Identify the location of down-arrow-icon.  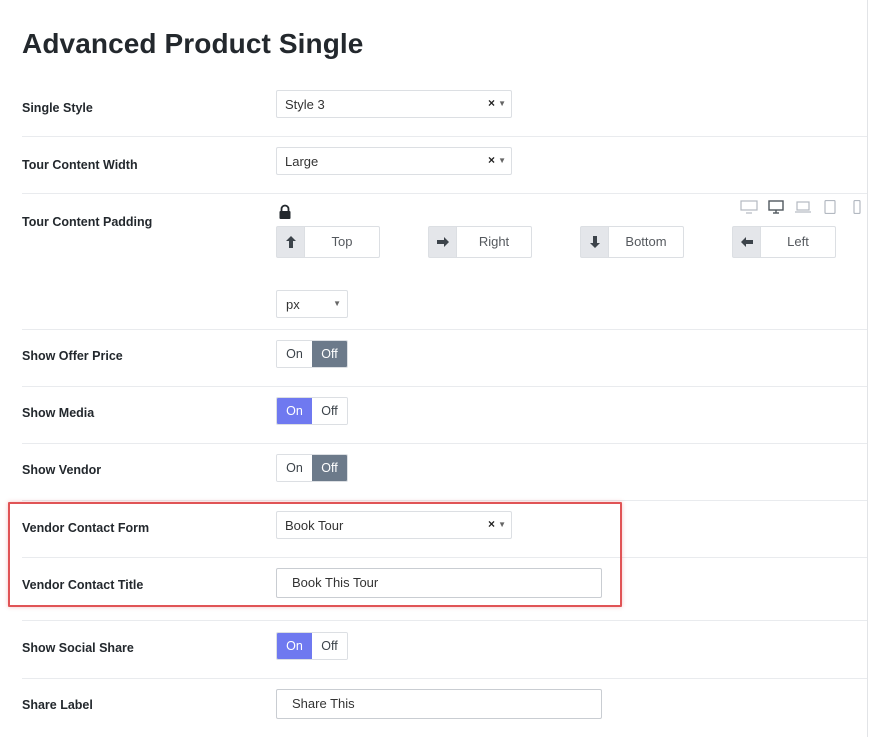
(594, 242).